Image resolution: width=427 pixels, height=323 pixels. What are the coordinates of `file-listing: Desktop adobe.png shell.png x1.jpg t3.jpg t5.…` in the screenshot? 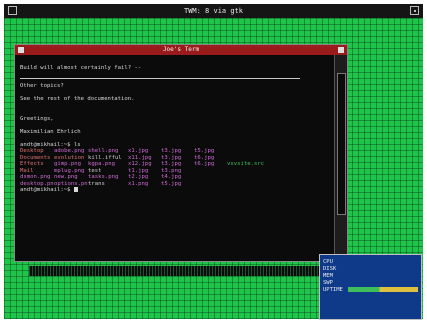 It's located at (176, 167).